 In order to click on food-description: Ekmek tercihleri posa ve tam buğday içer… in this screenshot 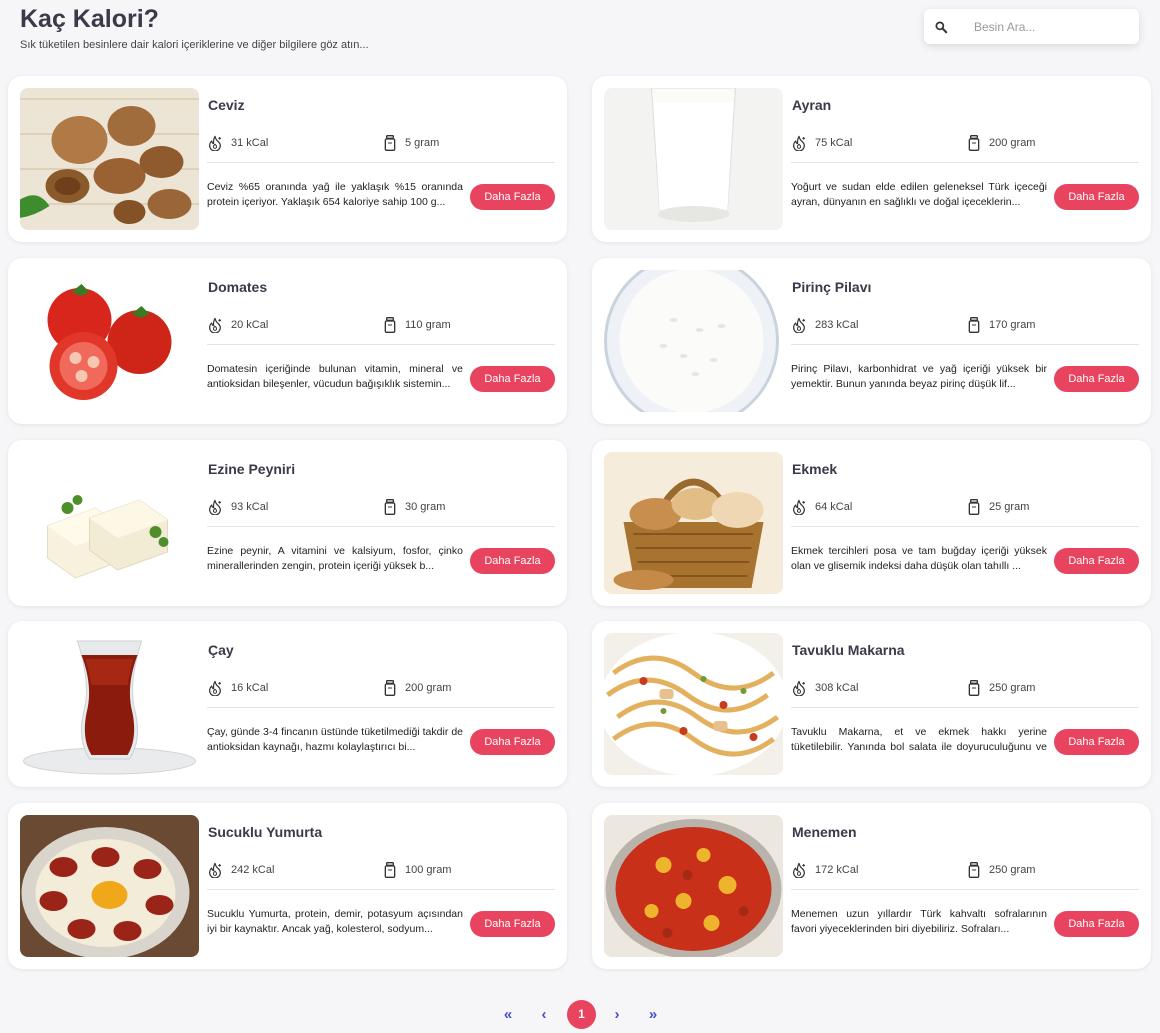, I will do `click(919, 558)`.